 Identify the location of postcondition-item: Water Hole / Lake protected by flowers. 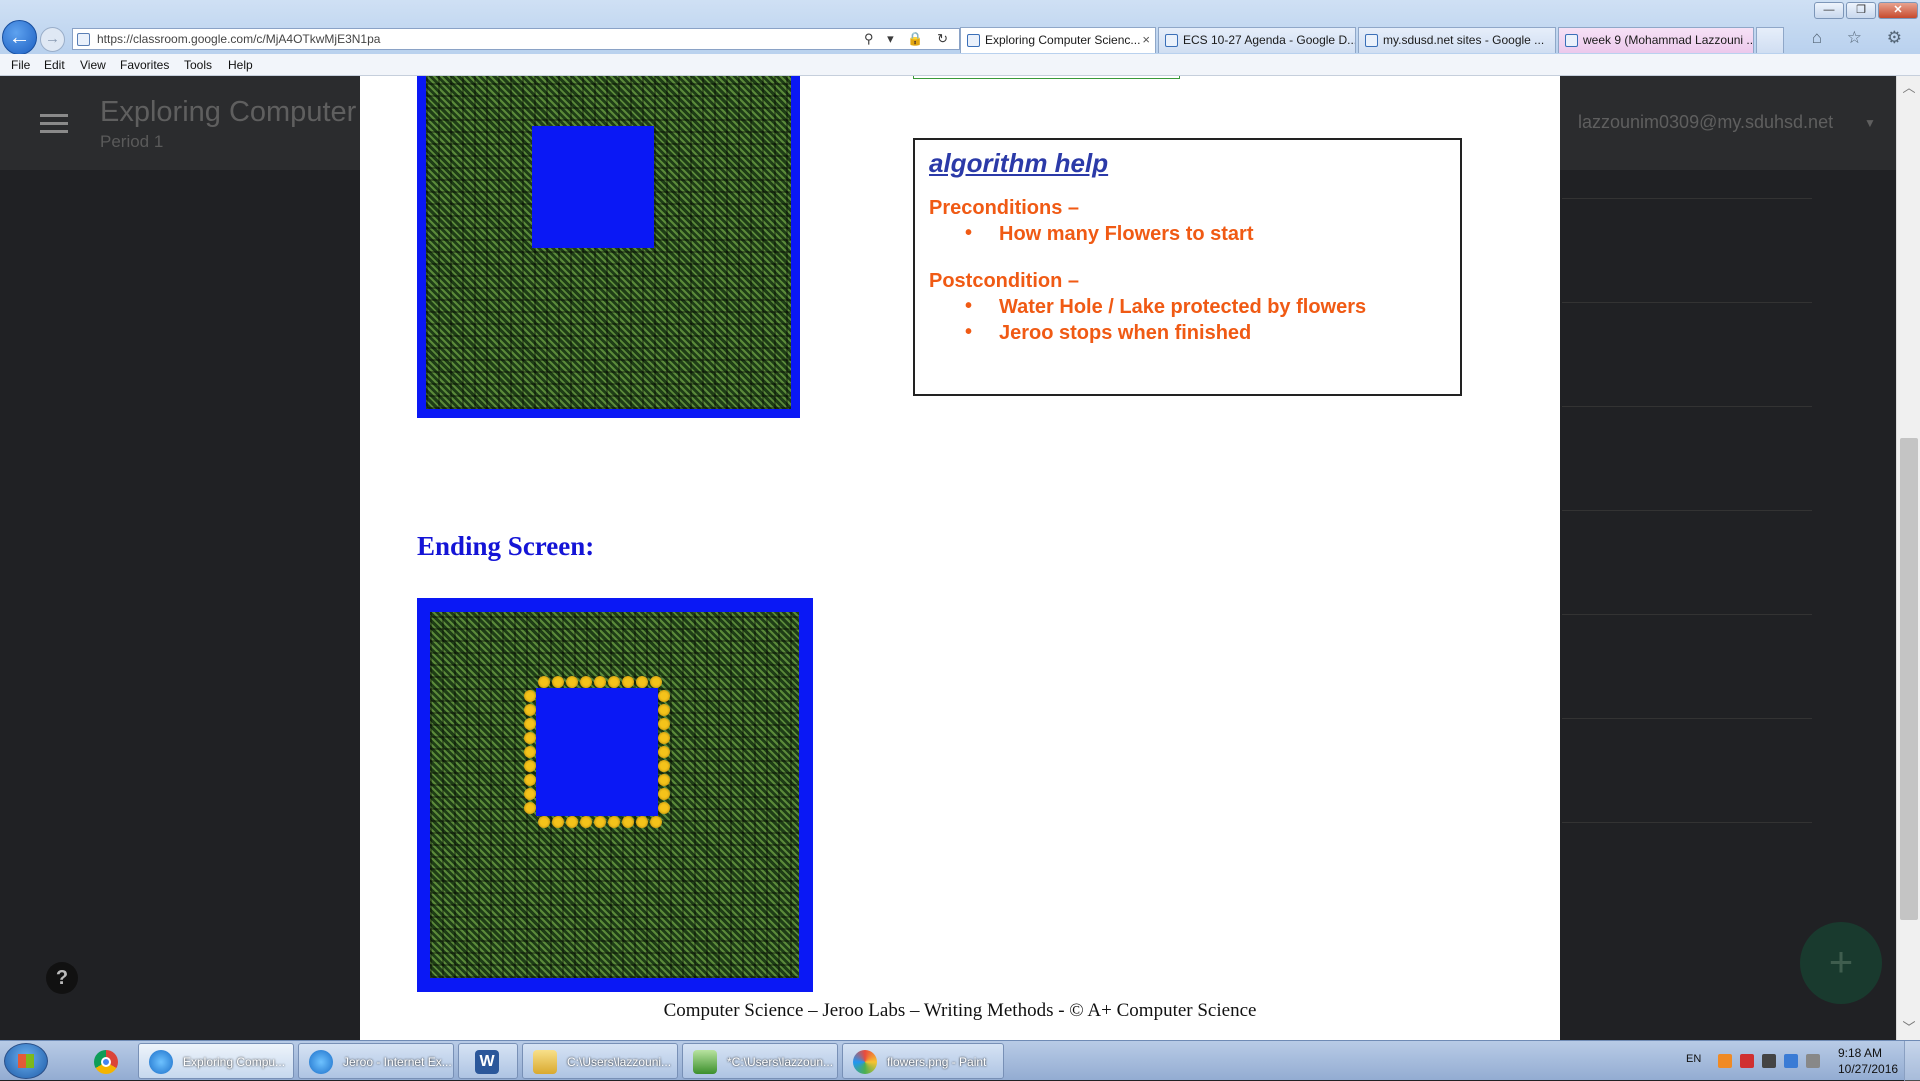
(1205, 307).